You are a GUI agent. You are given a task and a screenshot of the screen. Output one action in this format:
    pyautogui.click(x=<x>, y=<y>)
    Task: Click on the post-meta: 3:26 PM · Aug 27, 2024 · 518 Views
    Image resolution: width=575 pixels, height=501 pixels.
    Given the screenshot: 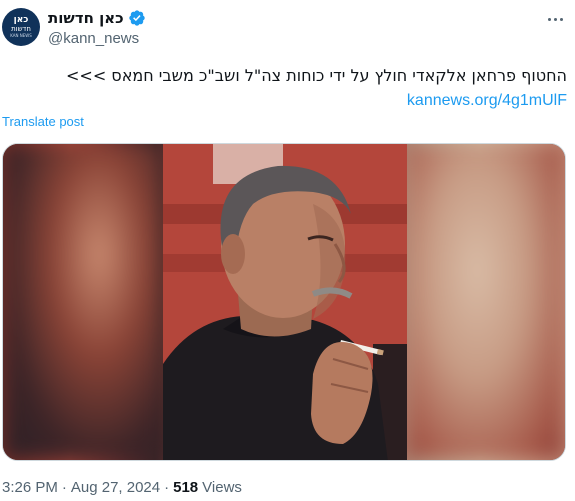 What is the action you would take?
    pyautogui.click(x=122, y=487)
    